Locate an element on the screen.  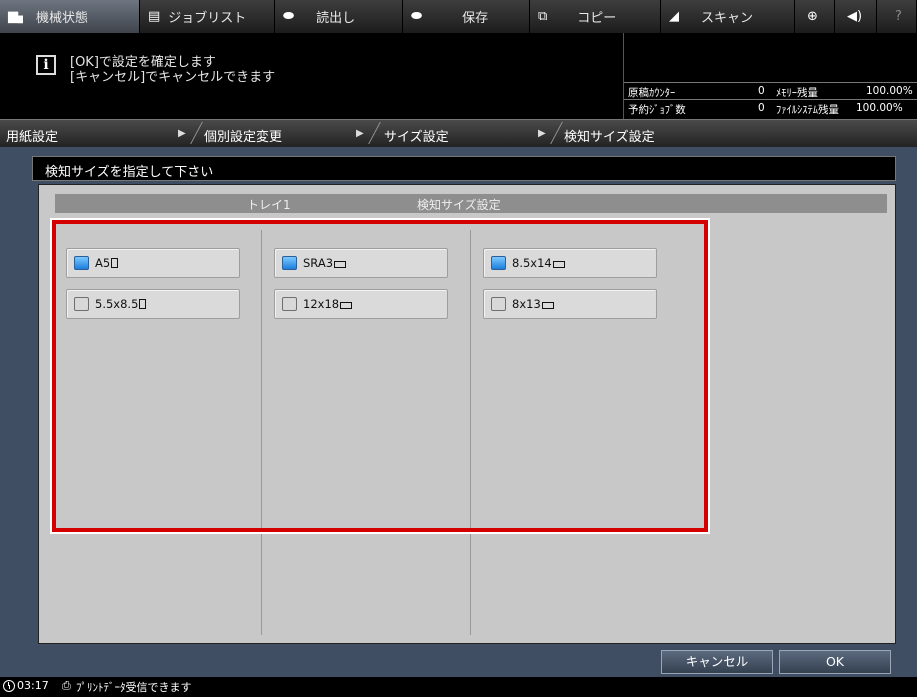
message-line-2: [キャンセル]でキャンセルできます is located at coordinates (173, 77).